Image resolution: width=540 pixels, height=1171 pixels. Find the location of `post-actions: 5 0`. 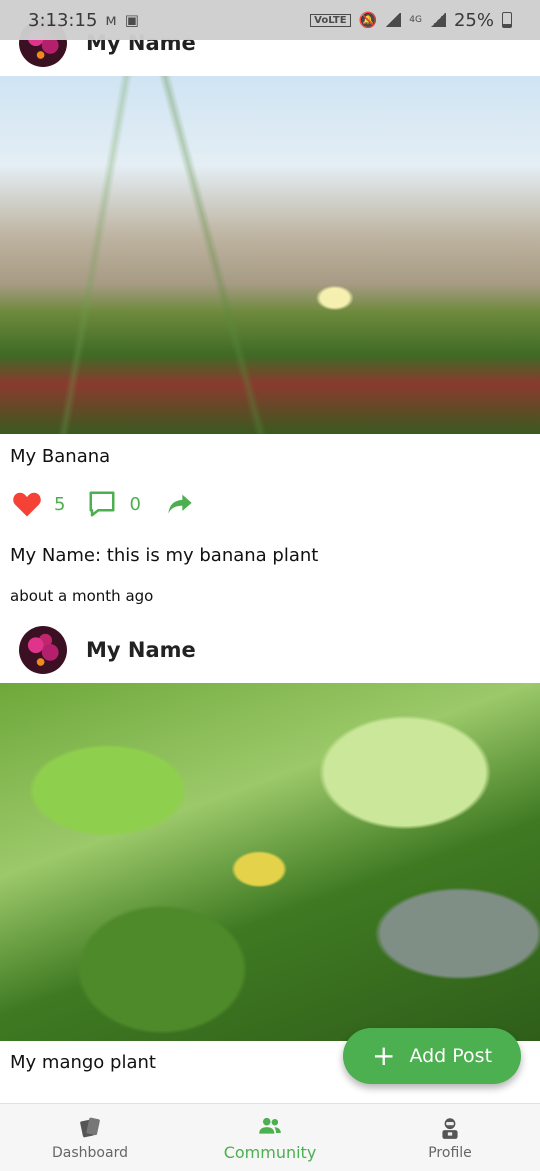

post-actions: 5 0 is located at coordinates (103, 504).